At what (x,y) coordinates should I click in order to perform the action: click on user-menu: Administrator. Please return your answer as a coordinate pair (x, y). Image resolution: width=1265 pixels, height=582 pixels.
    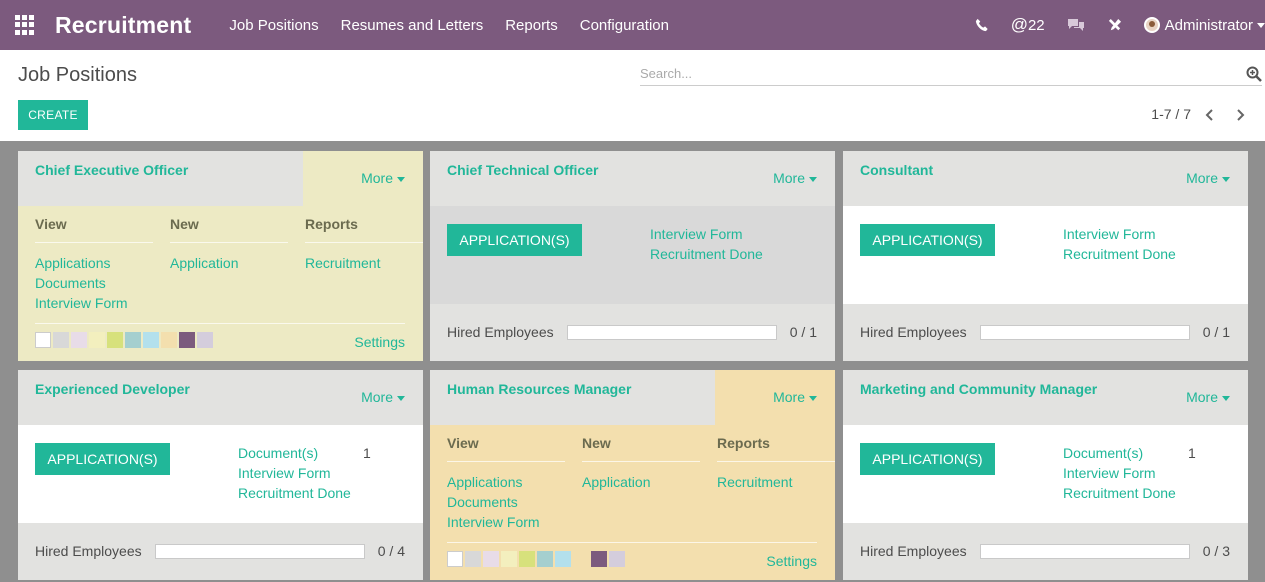
    Looking at the image, I should click on (1204, 25).